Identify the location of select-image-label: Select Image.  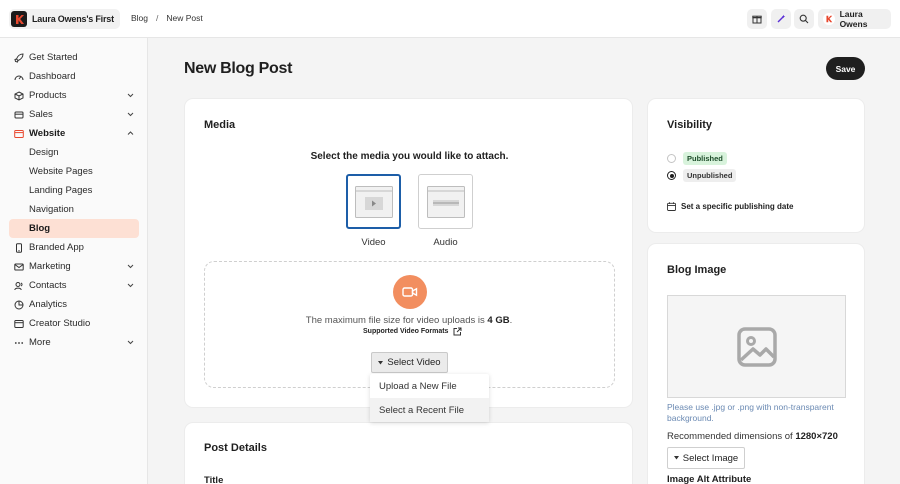
(710, 458).